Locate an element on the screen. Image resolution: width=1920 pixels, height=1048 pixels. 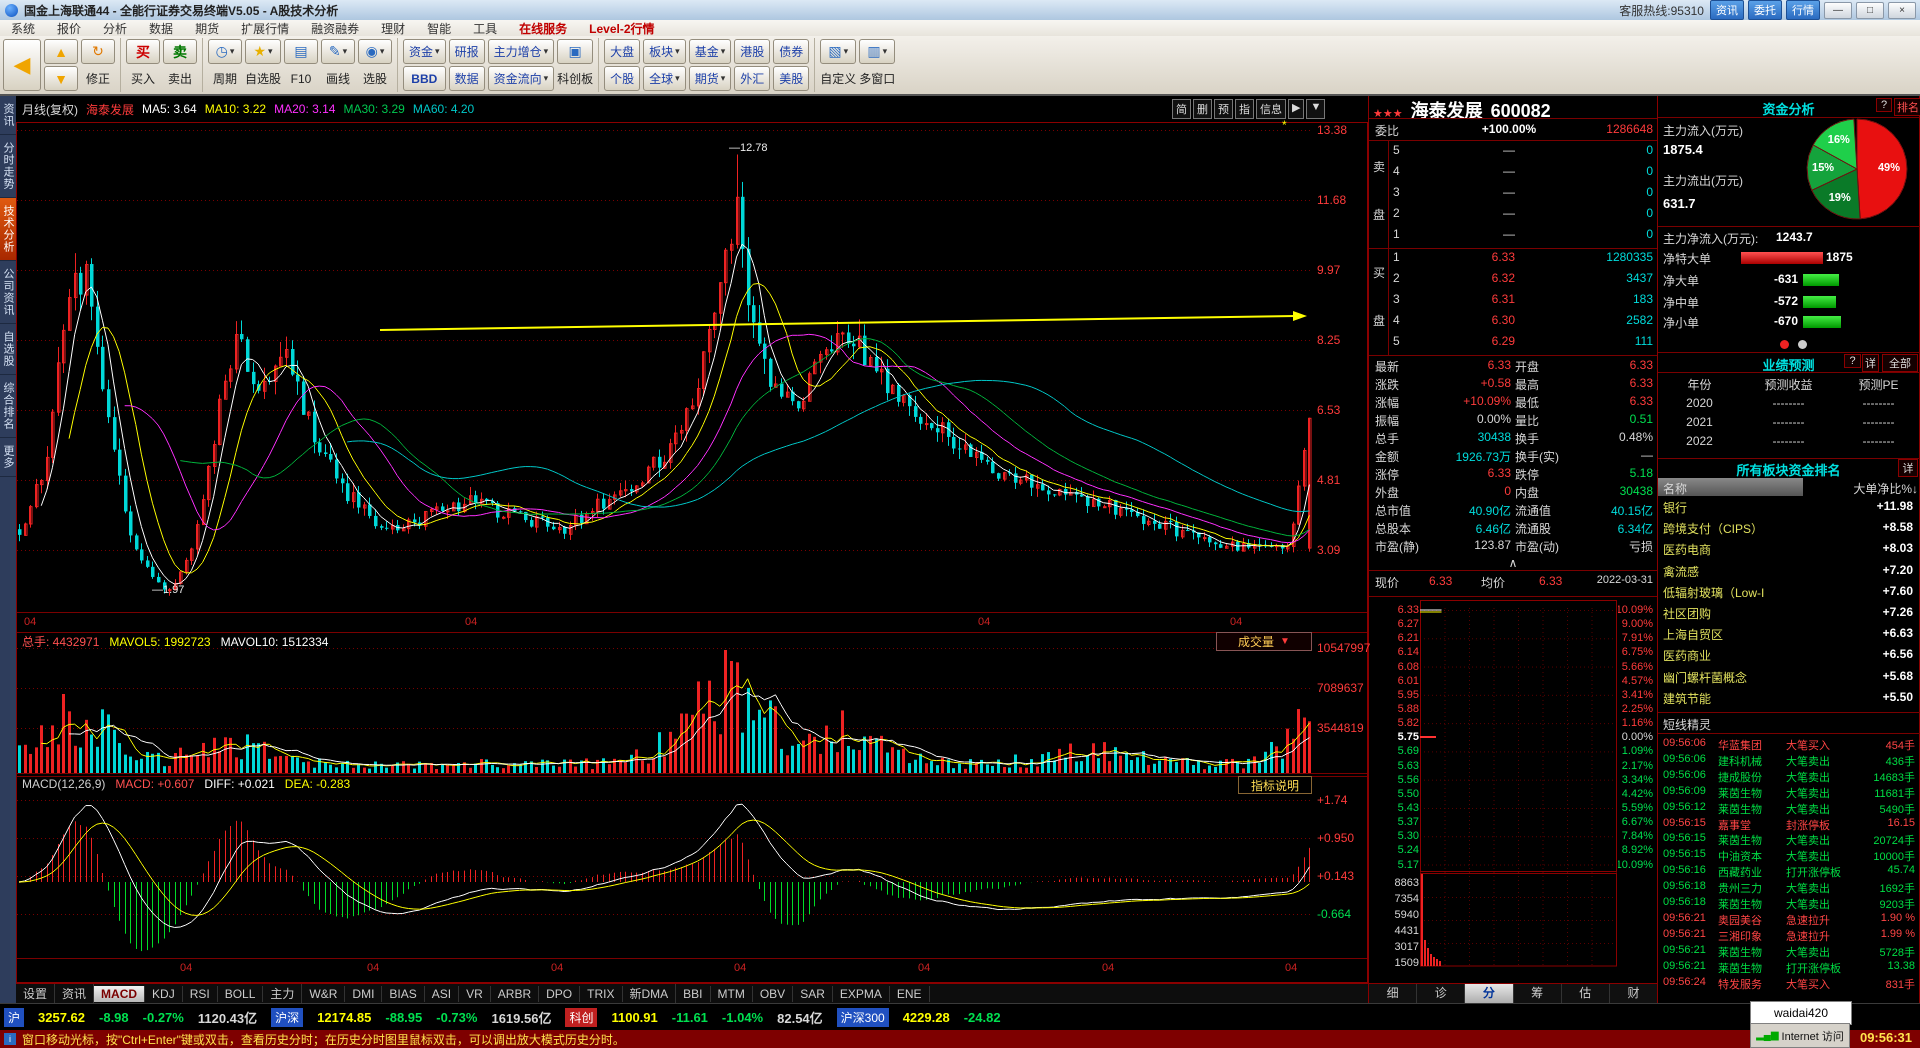
indicator-tab-DPO: DPO is located at coordinates (560, 993).